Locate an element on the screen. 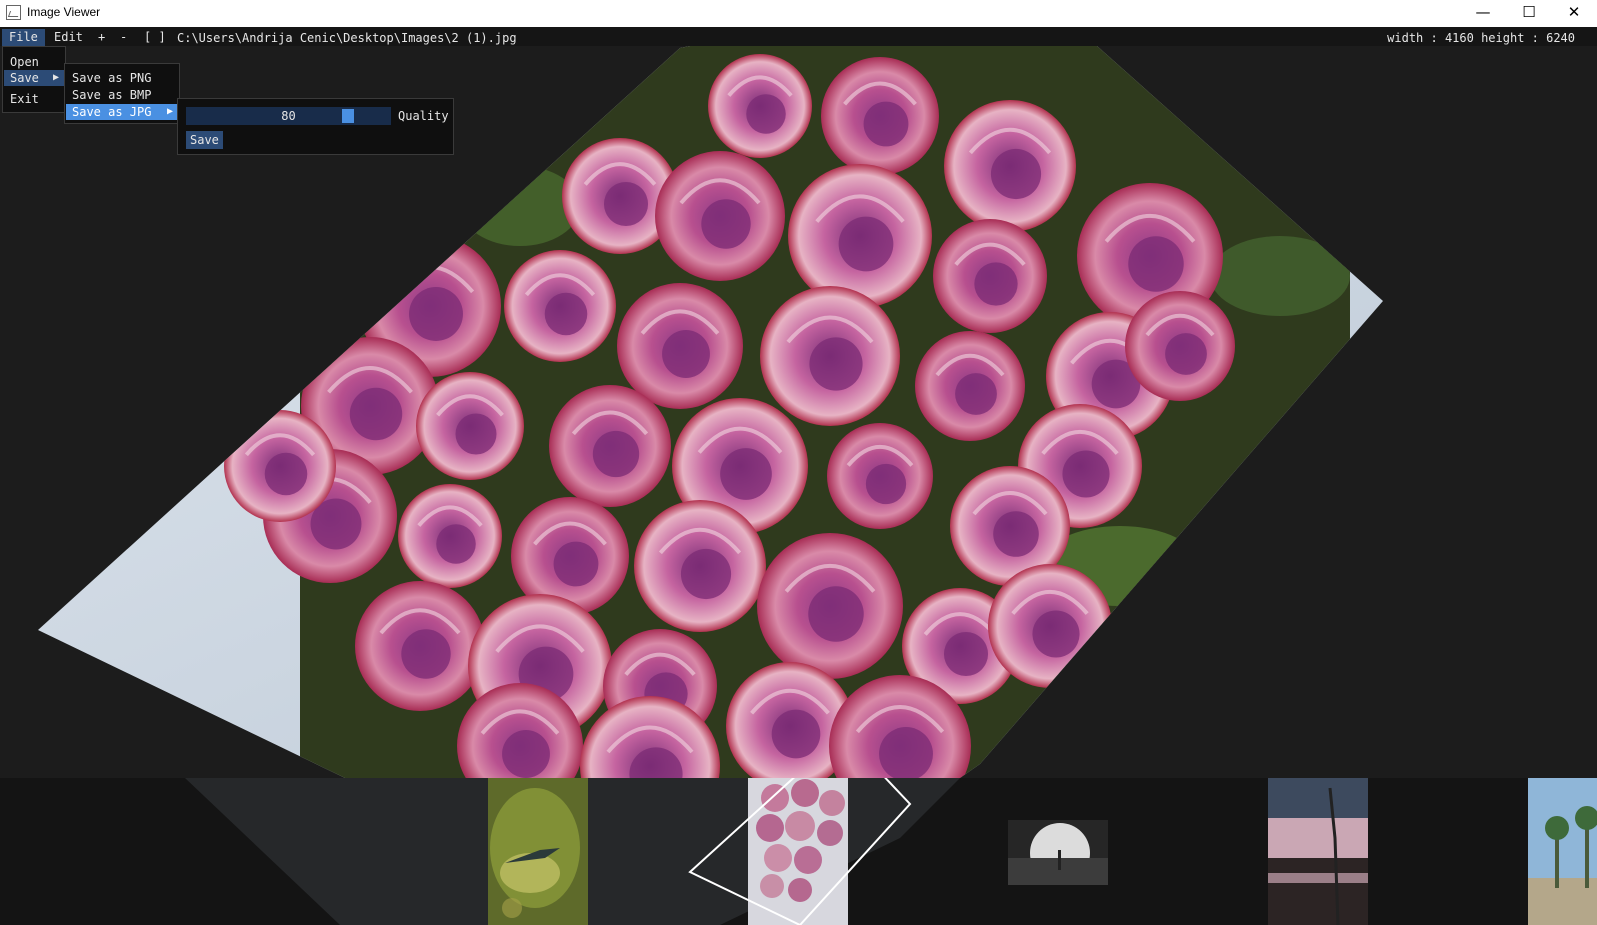  title-bar: Image Viewer — ☐ ✕ is located at coordinates (798, 13).